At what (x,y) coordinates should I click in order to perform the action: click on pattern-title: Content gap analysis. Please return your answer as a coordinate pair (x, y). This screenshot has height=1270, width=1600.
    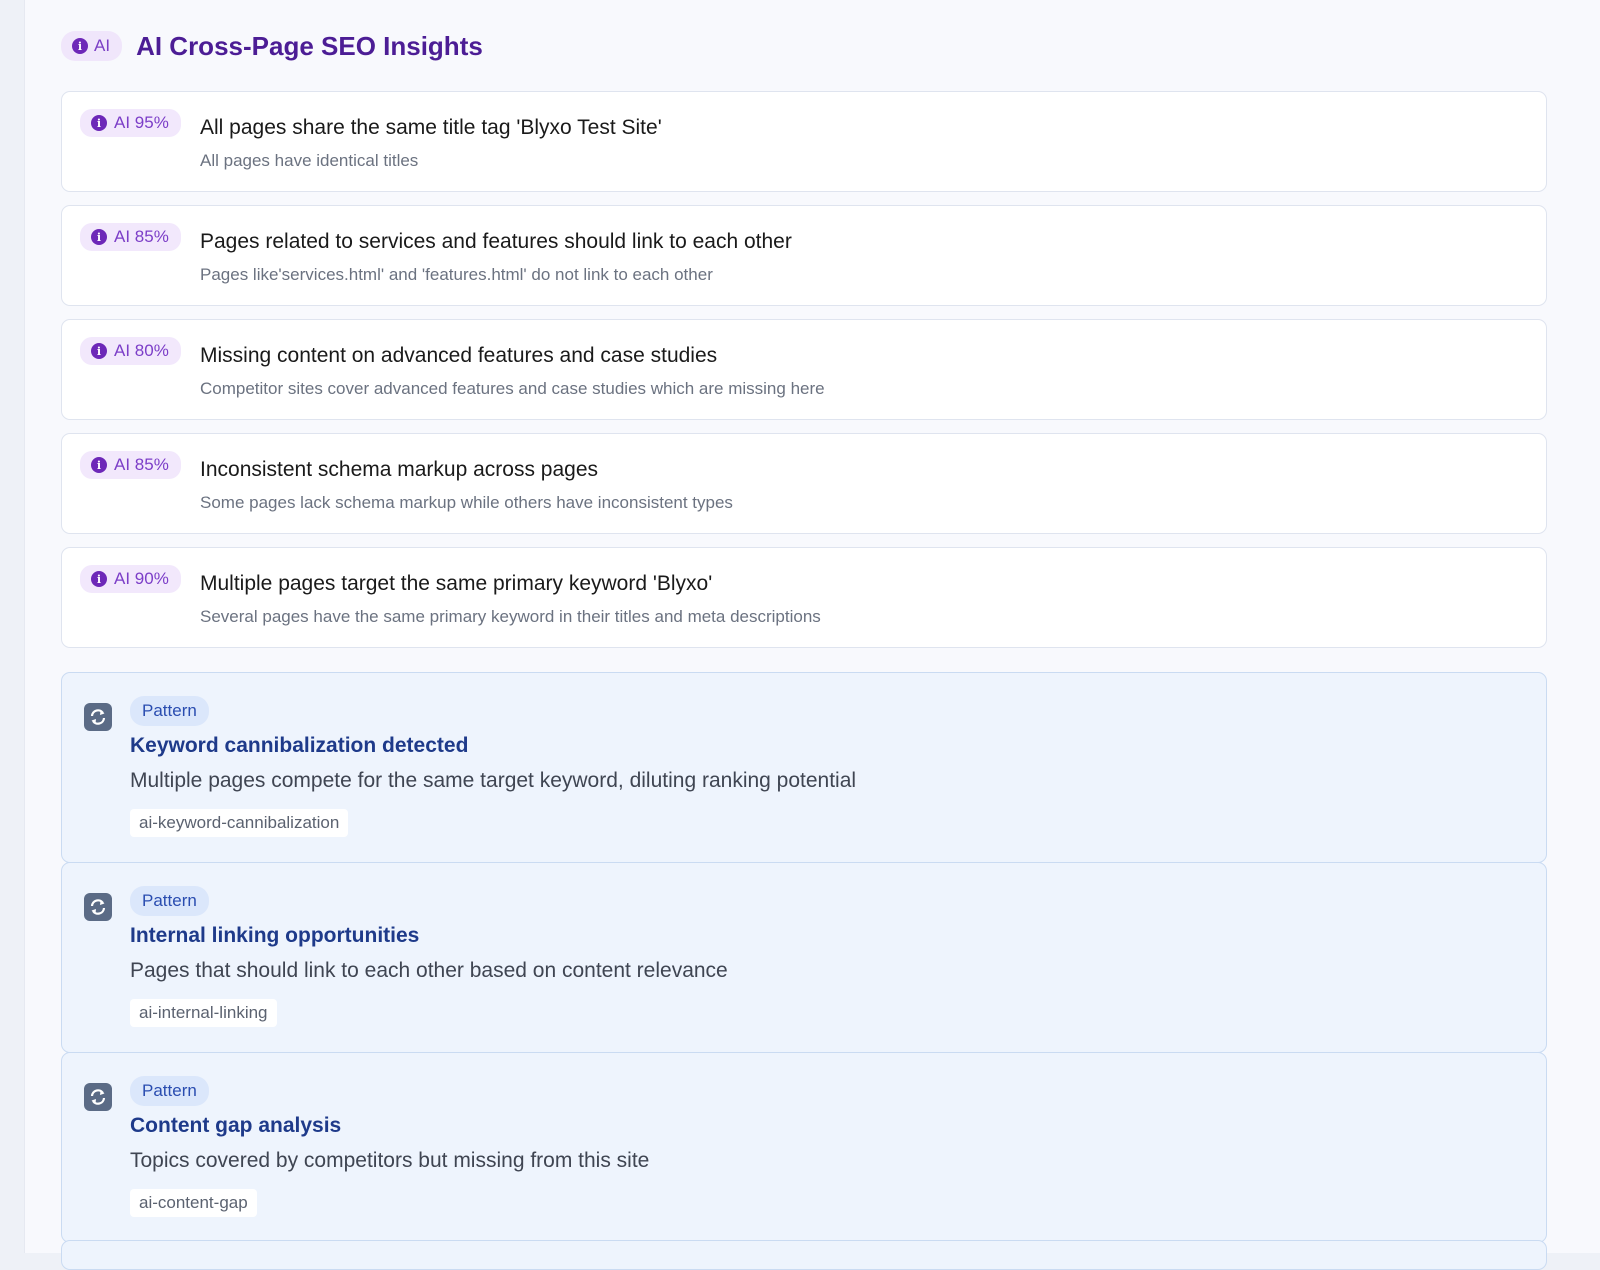
    Looking at the image, I should click on (236, 1125).